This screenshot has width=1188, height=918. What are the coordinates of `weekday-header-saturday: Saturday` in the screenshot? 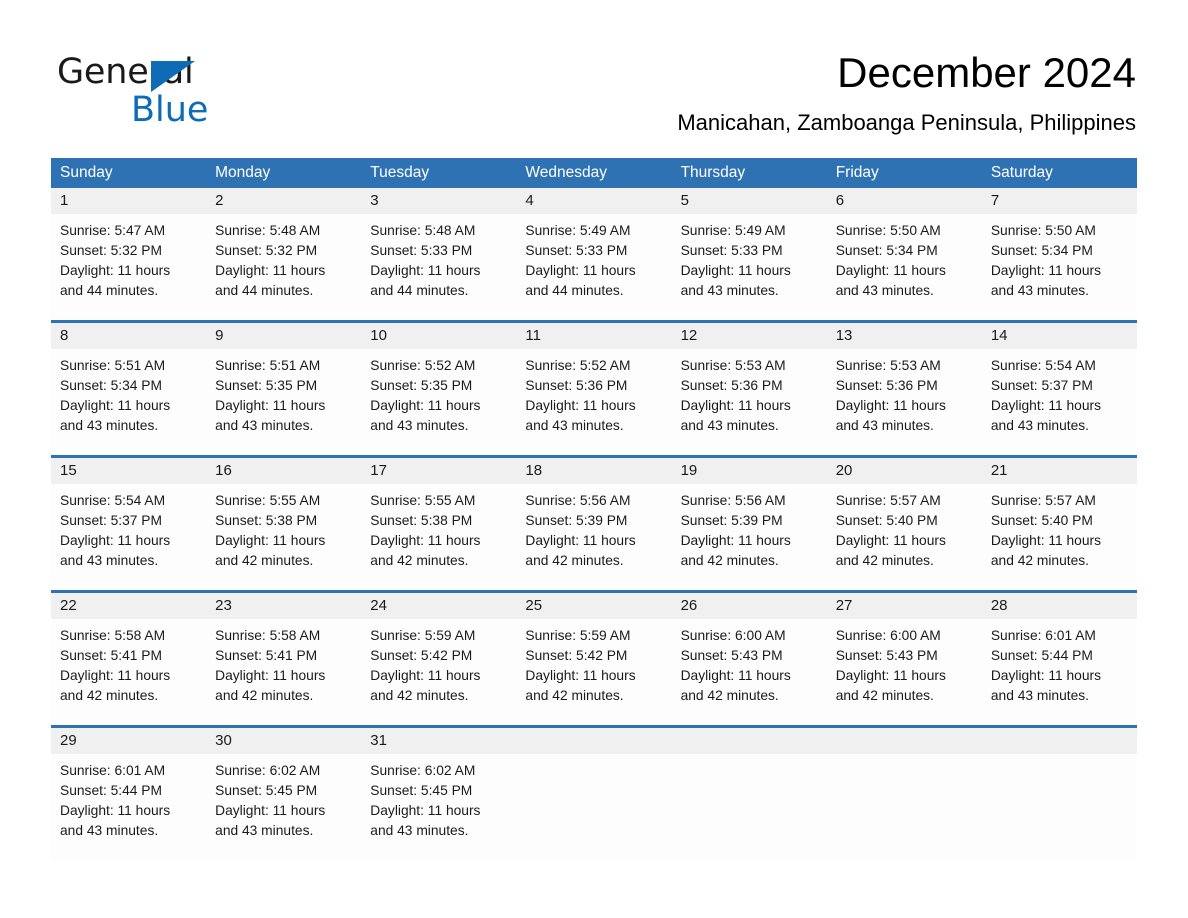 It's located at (1021, 172).